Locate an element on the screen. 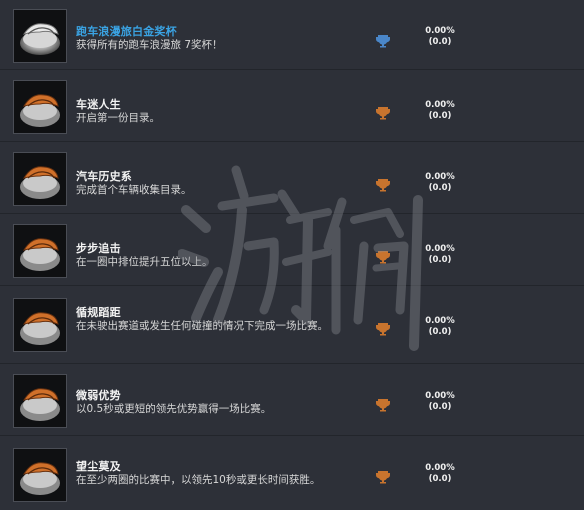  platinum-trophy-icon is located at coordinates (383, 41).